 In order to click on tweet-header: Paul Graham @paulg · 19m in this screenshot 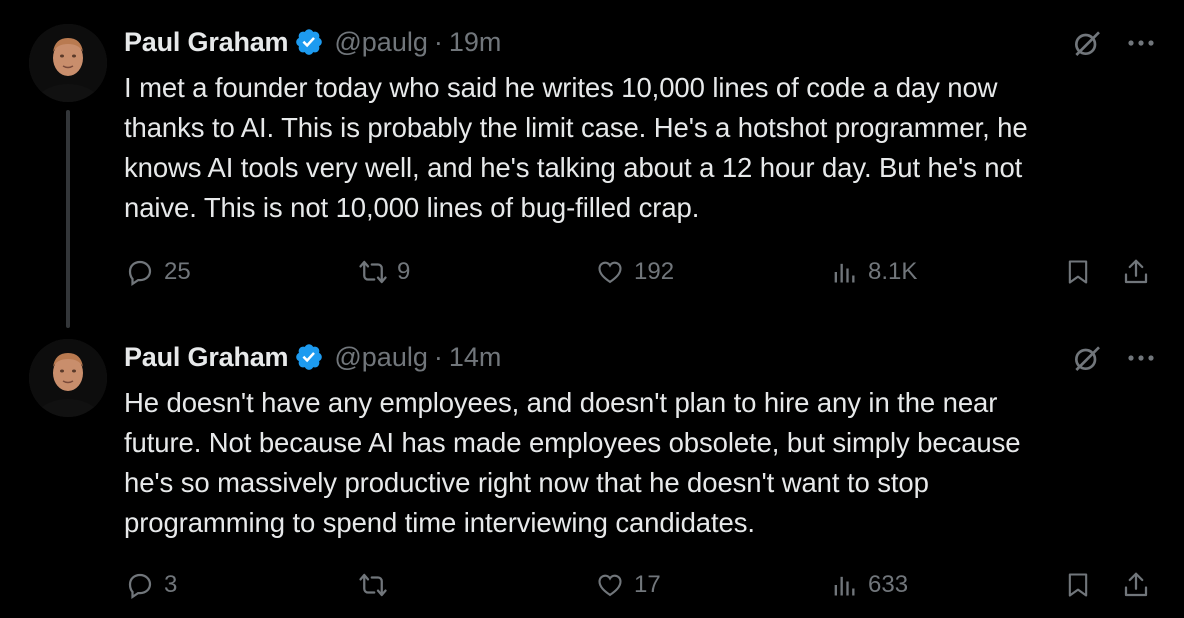, I will do `click(312, 42)`.